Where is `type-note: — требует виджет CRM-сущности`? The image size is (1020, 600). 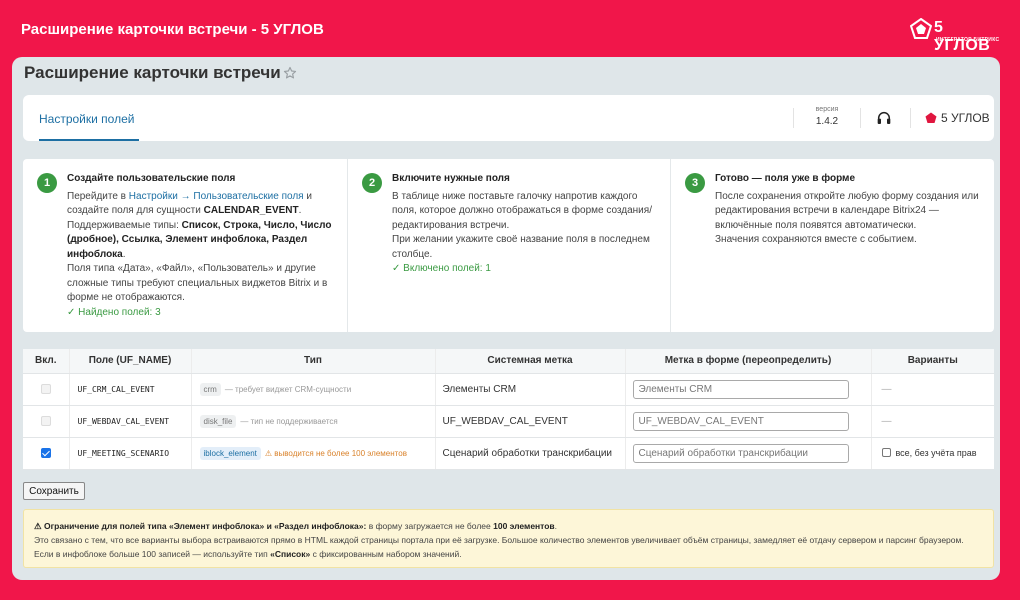
type-note: — требует виджет CRM-сущности is located at coordinates (288, 389).